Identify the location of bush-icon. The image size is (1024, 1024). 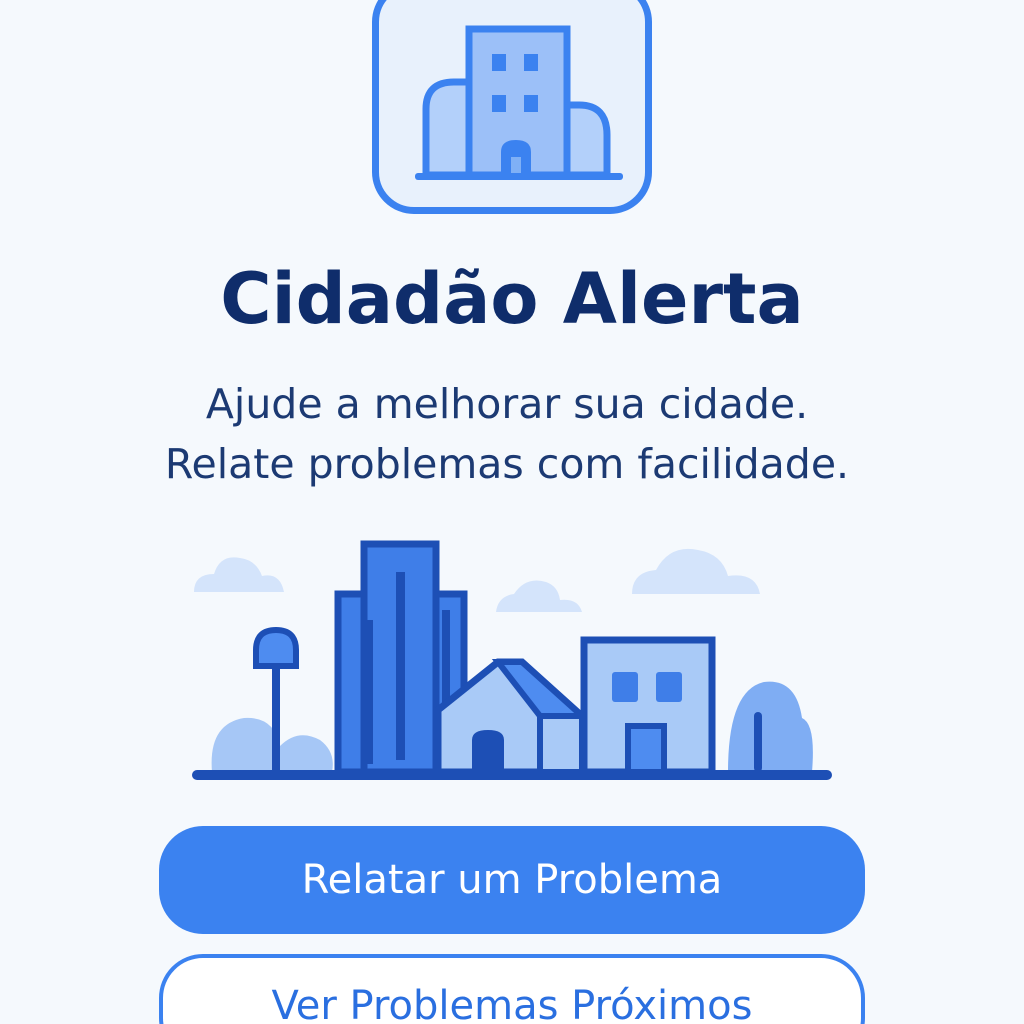
(770, 726).